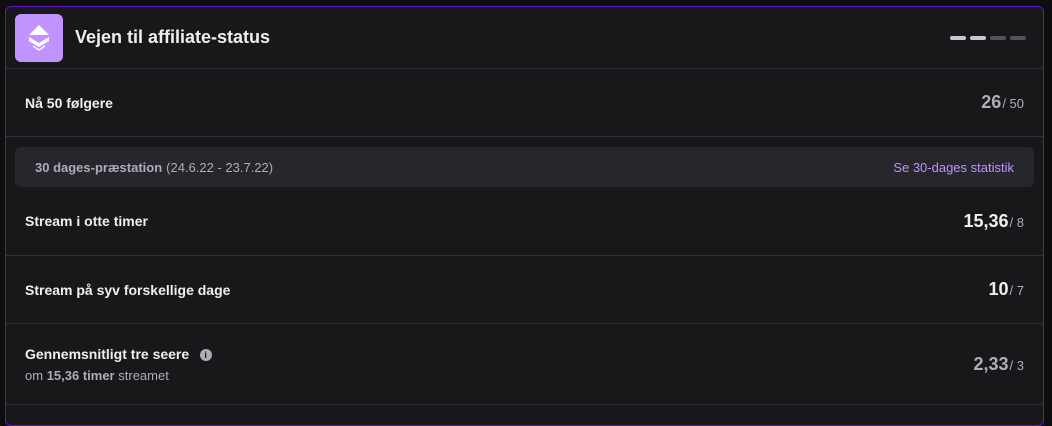  Describe the element at coordinates (34, 375) in the screenshot. I see `viewers-sub-prefix: om` at that location.